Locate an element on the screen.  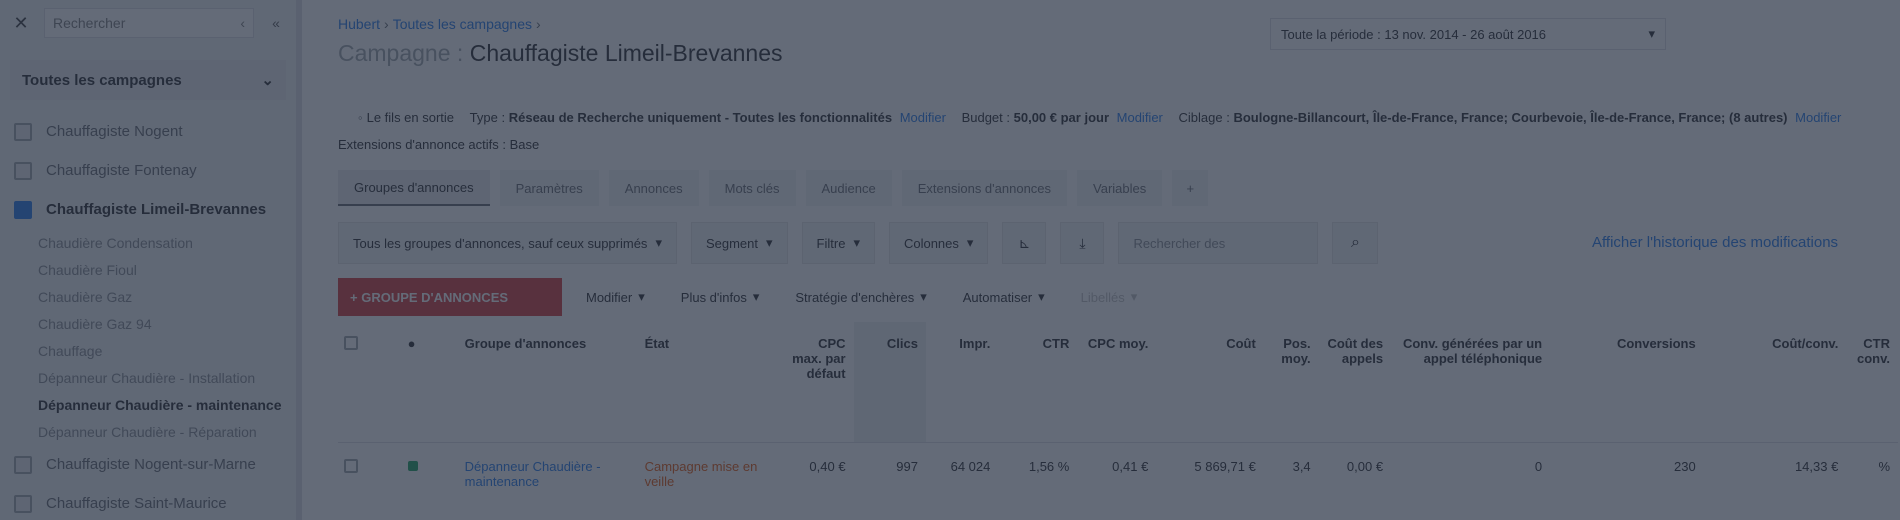
chevron-left-icon: ‹ is located at coordinates (242, 23).